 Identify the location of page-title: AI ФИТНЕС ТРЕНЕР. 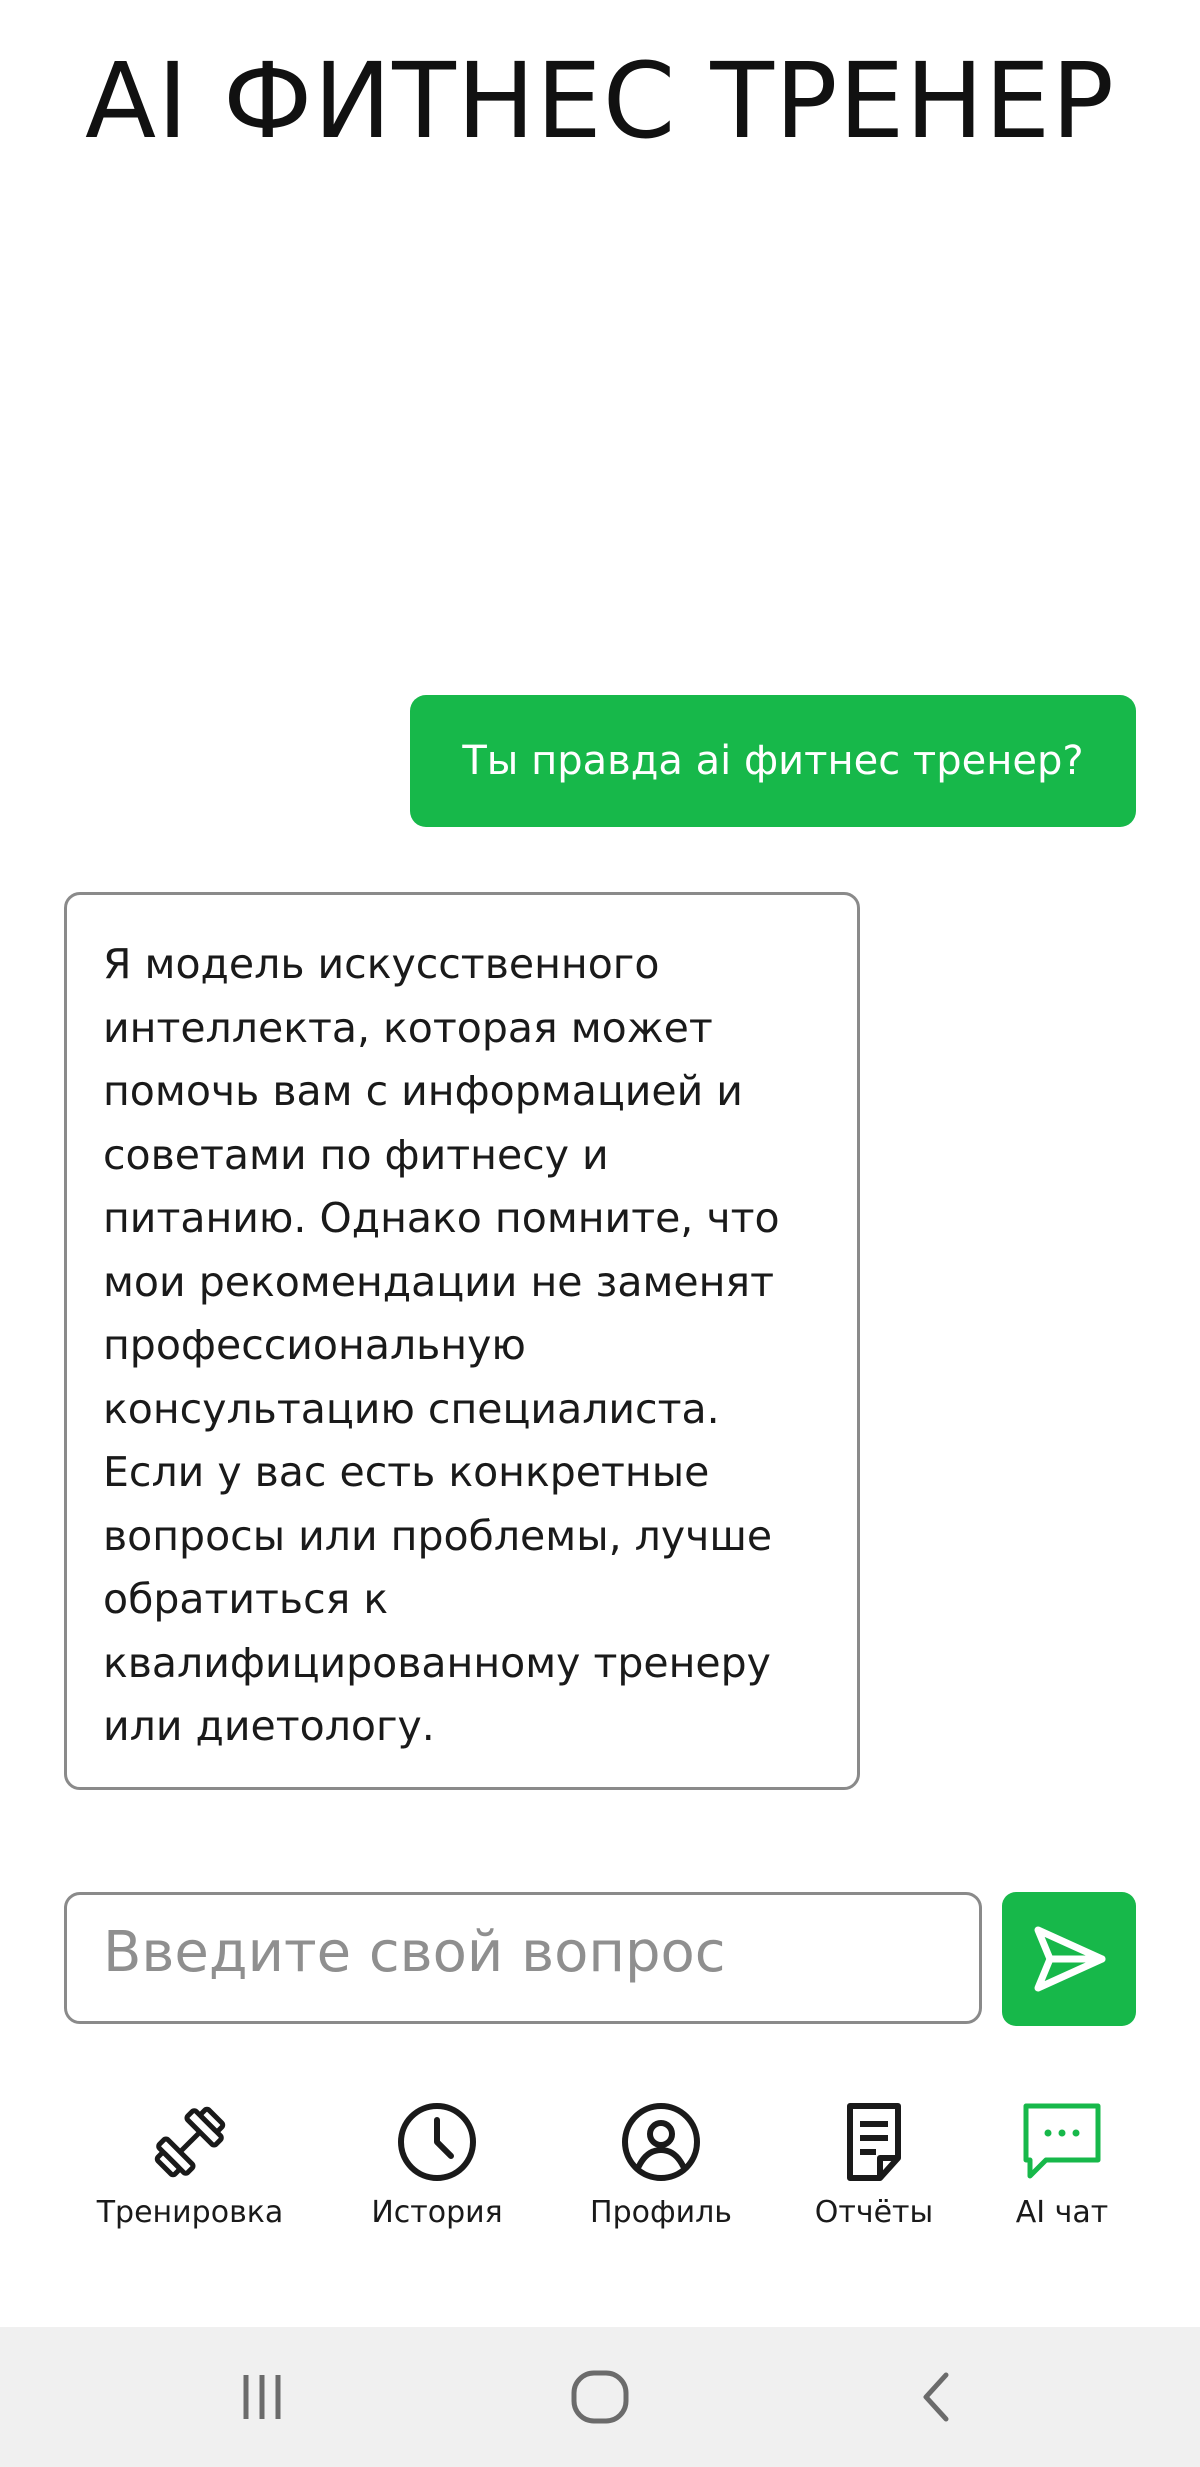
(600, 101).